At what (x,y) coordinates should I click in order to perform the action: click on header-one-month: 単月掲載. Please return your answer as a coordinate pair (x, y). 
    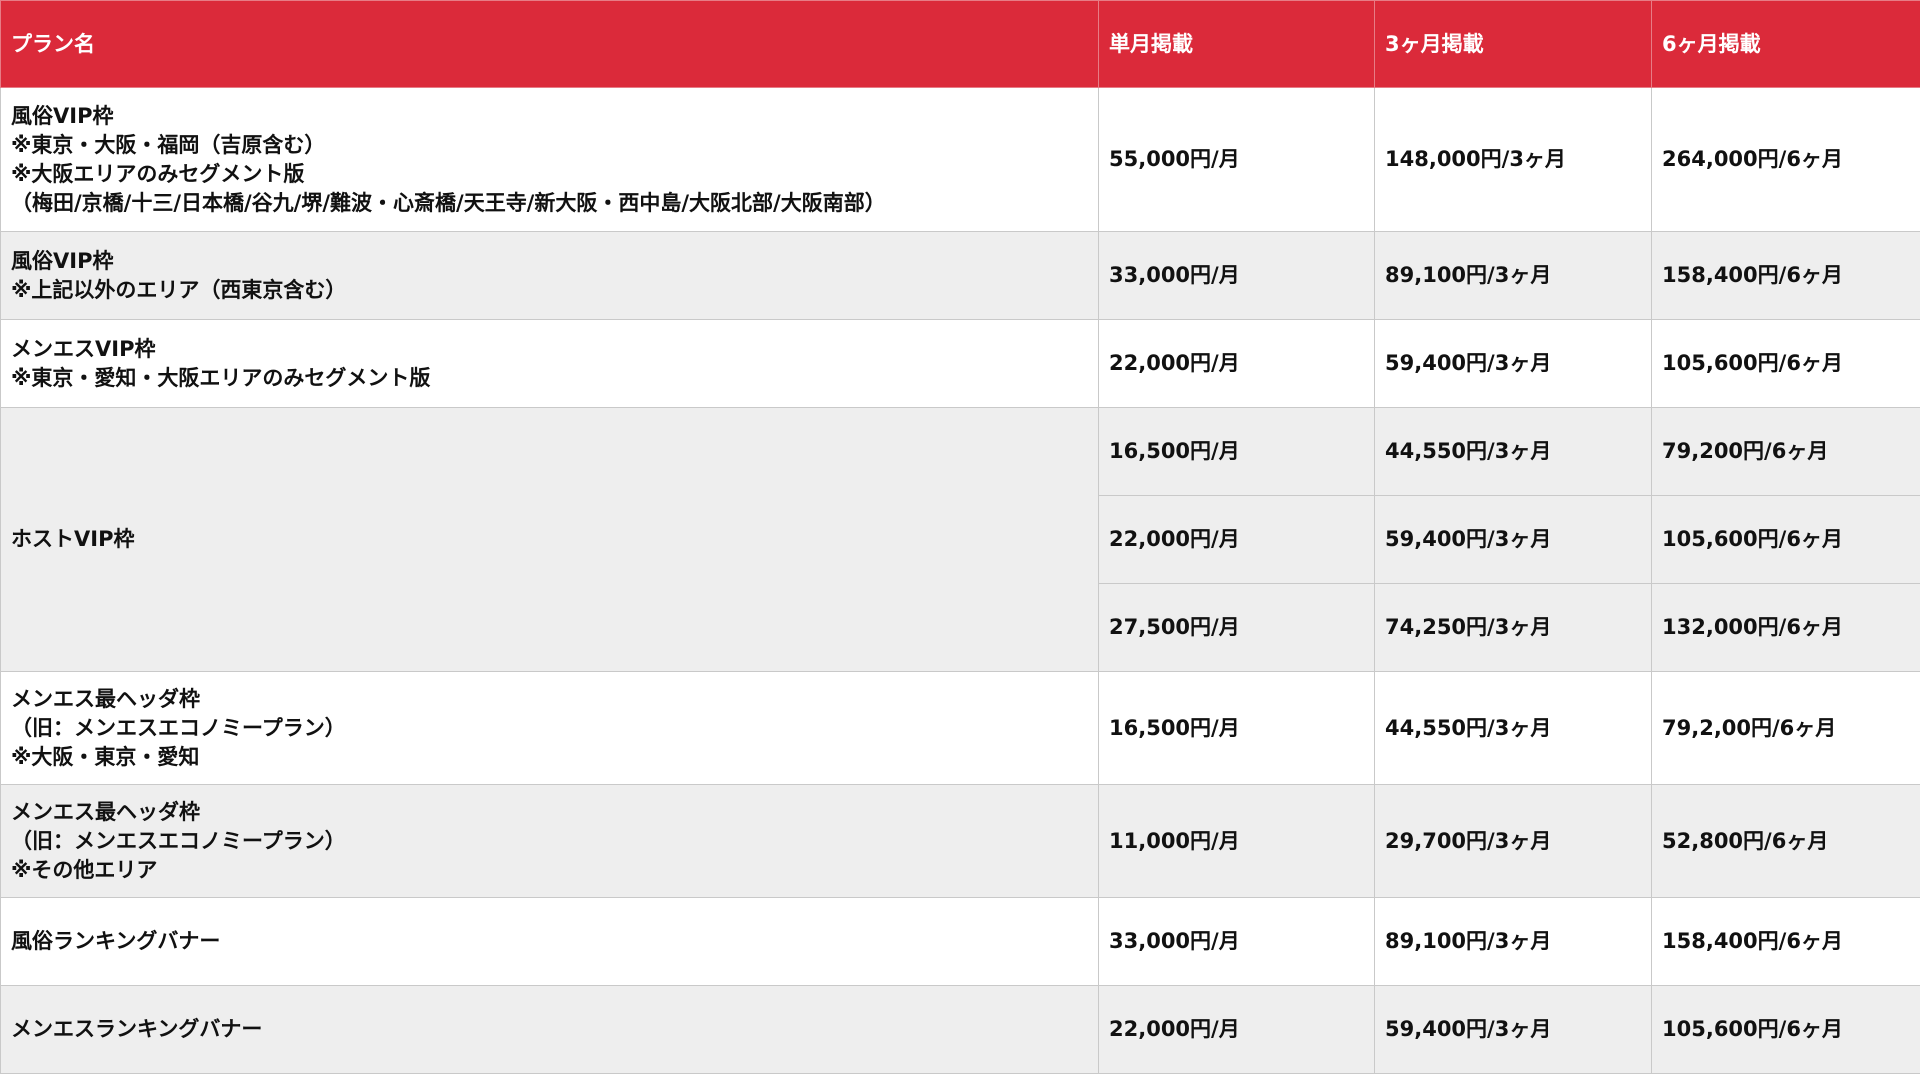
    Looking at the image, I should click on (1236, 44).